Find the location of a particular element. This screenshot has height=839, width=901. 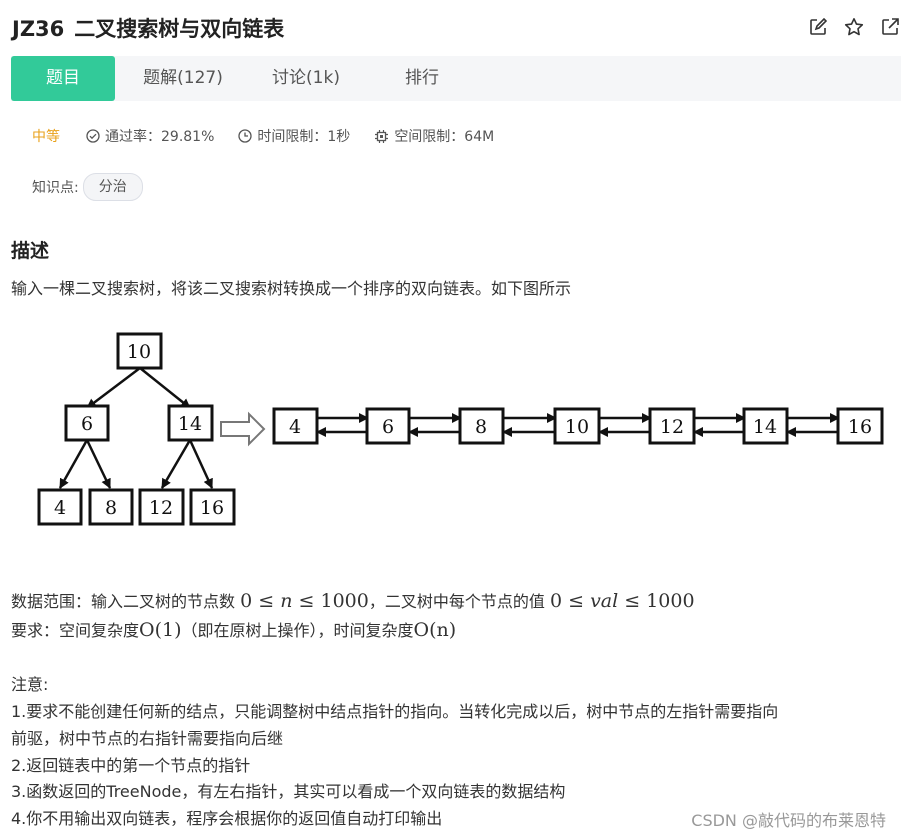

watermark: CSDN @敲代码的布莱恩特 is located at coordinates (788, 820).